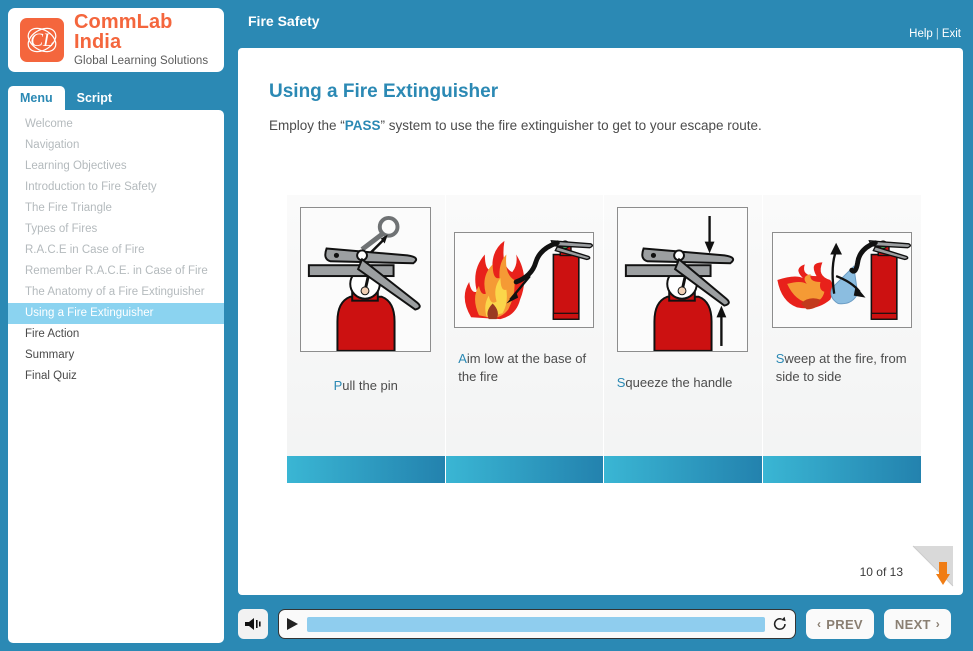 This screenshot has height=651, width=973. Describe the element at coordinates (116, 313) in the screenshot. I see `sidebar-item-using-a-fire-extinguisher: Using a Fire Extinguisher` at that location.